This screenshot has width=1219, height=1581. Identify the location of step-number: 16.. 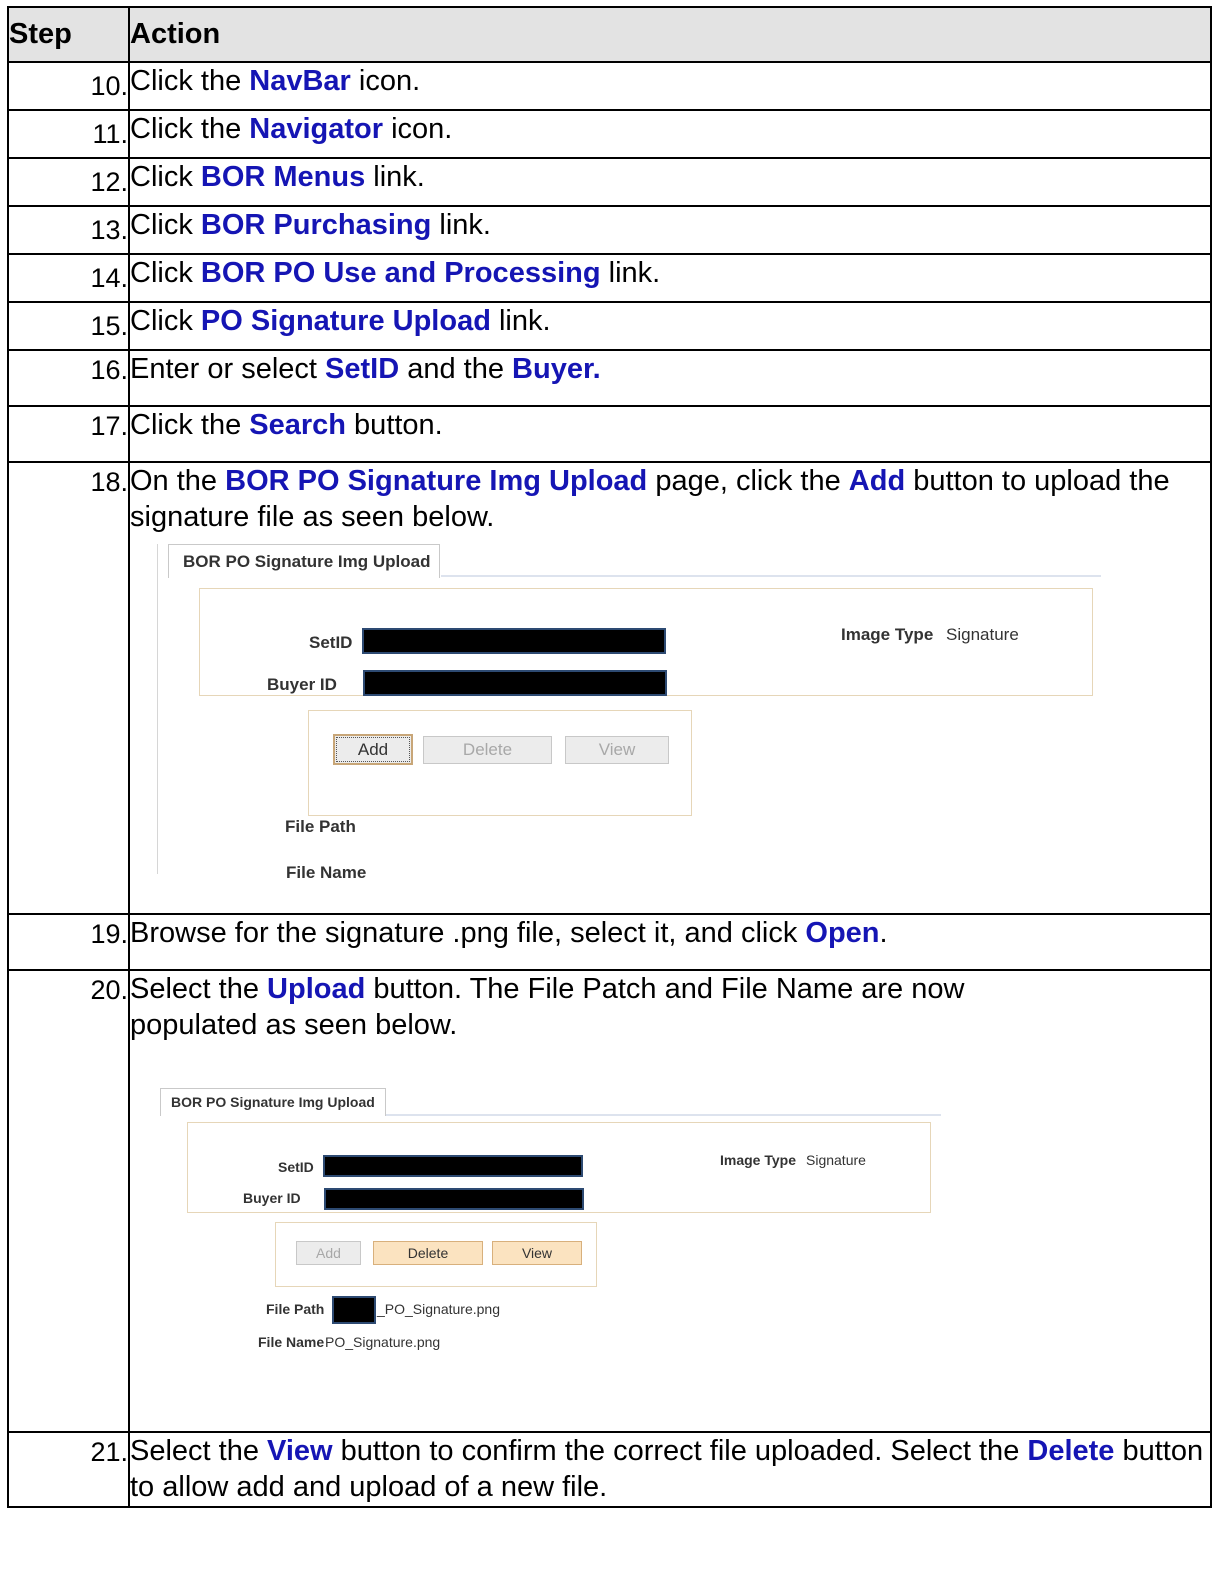
(68, 378).